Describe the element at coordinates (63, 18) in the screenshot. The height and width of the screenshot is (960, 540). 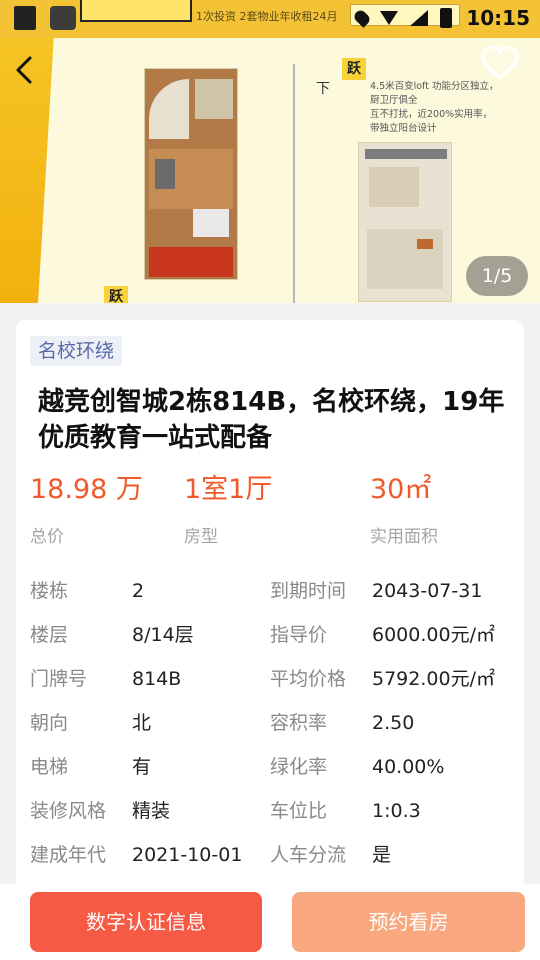
I see `app-notification-icon` at that location.